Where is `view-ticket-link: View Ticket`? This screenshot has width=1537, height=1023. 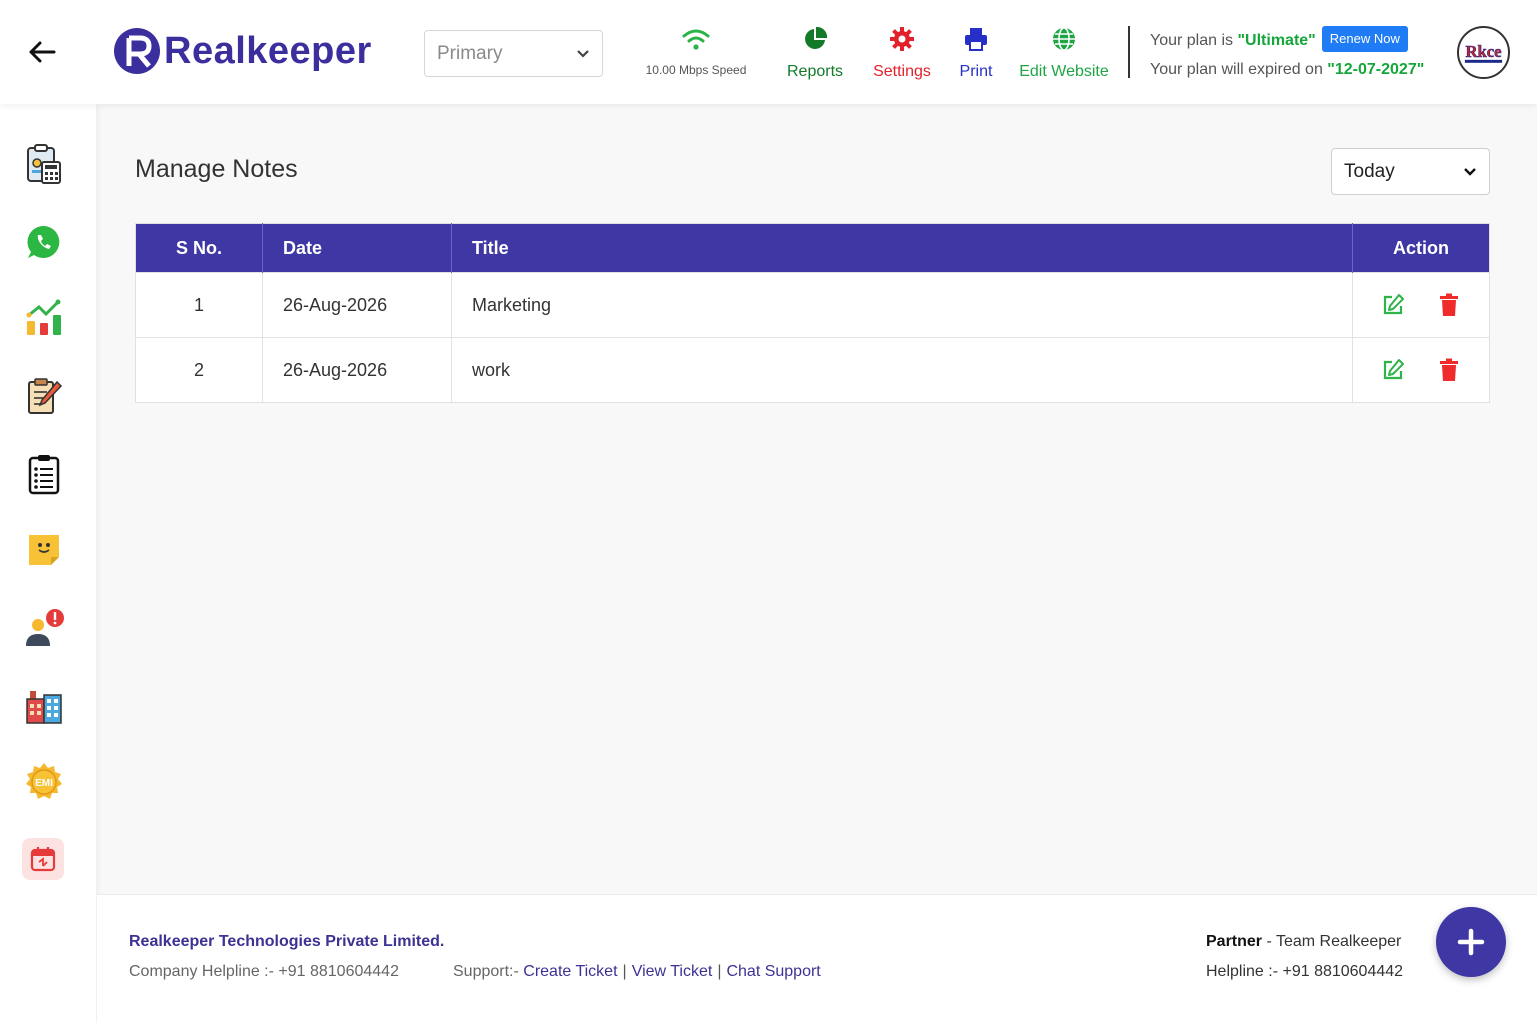
view-ticket-link: View Ticket is located at coordinates (672, 971).